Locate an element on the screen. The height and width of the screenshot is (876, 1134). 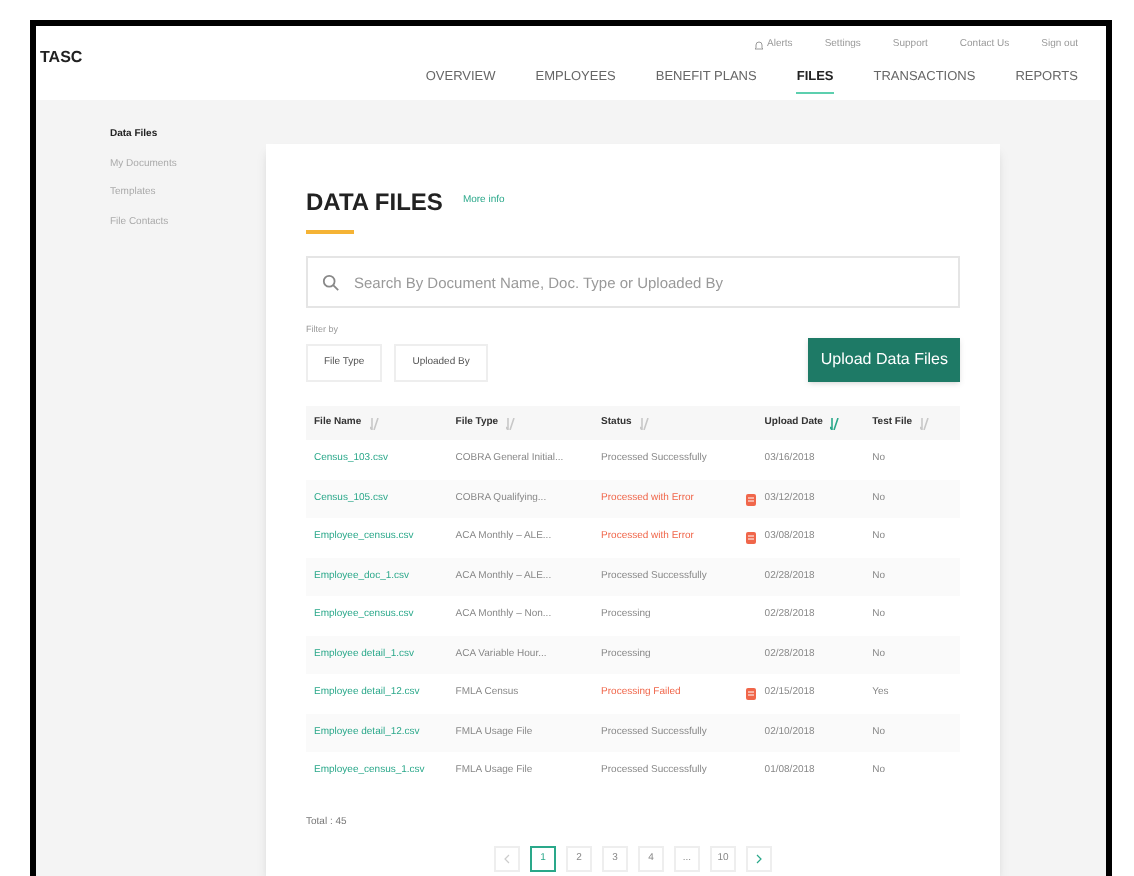
page-title: DATA FILES is located at coordinates (374, 203).